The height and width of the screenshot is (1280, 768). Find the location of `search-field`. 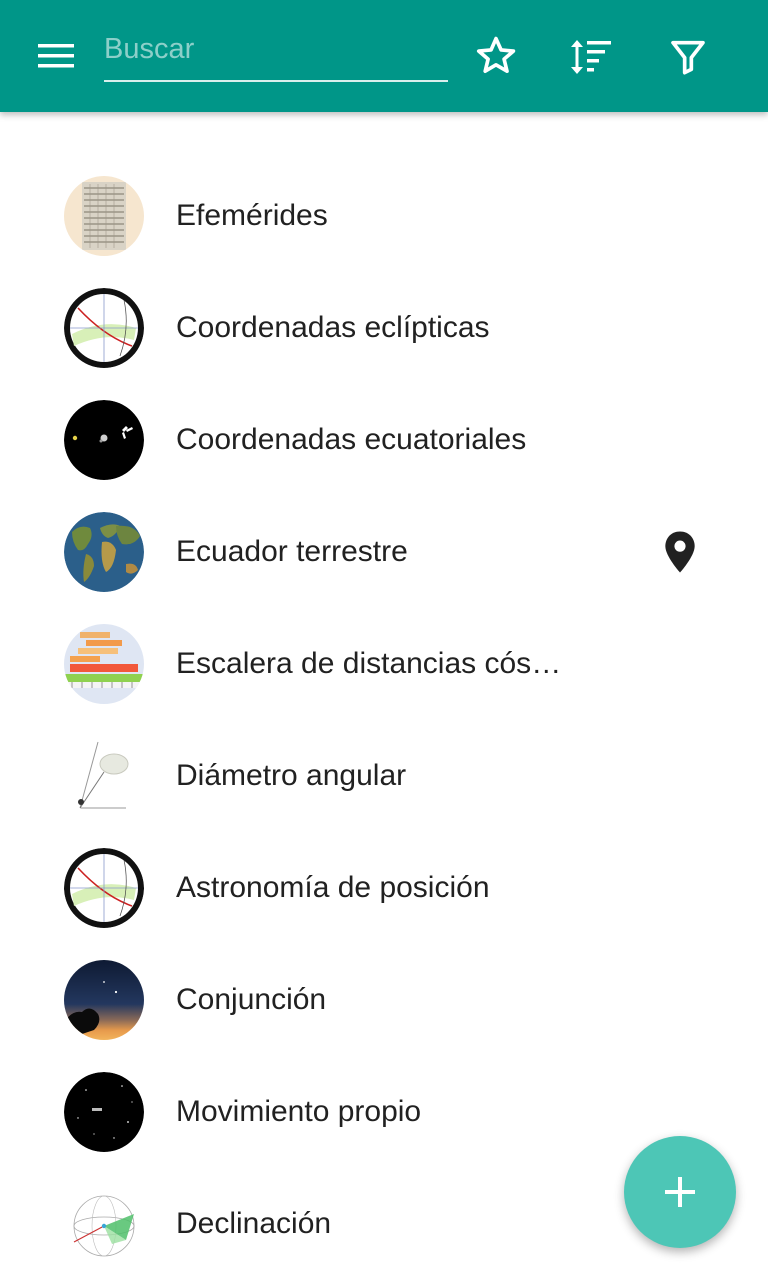

search-field is located at coordinates (276, 52).